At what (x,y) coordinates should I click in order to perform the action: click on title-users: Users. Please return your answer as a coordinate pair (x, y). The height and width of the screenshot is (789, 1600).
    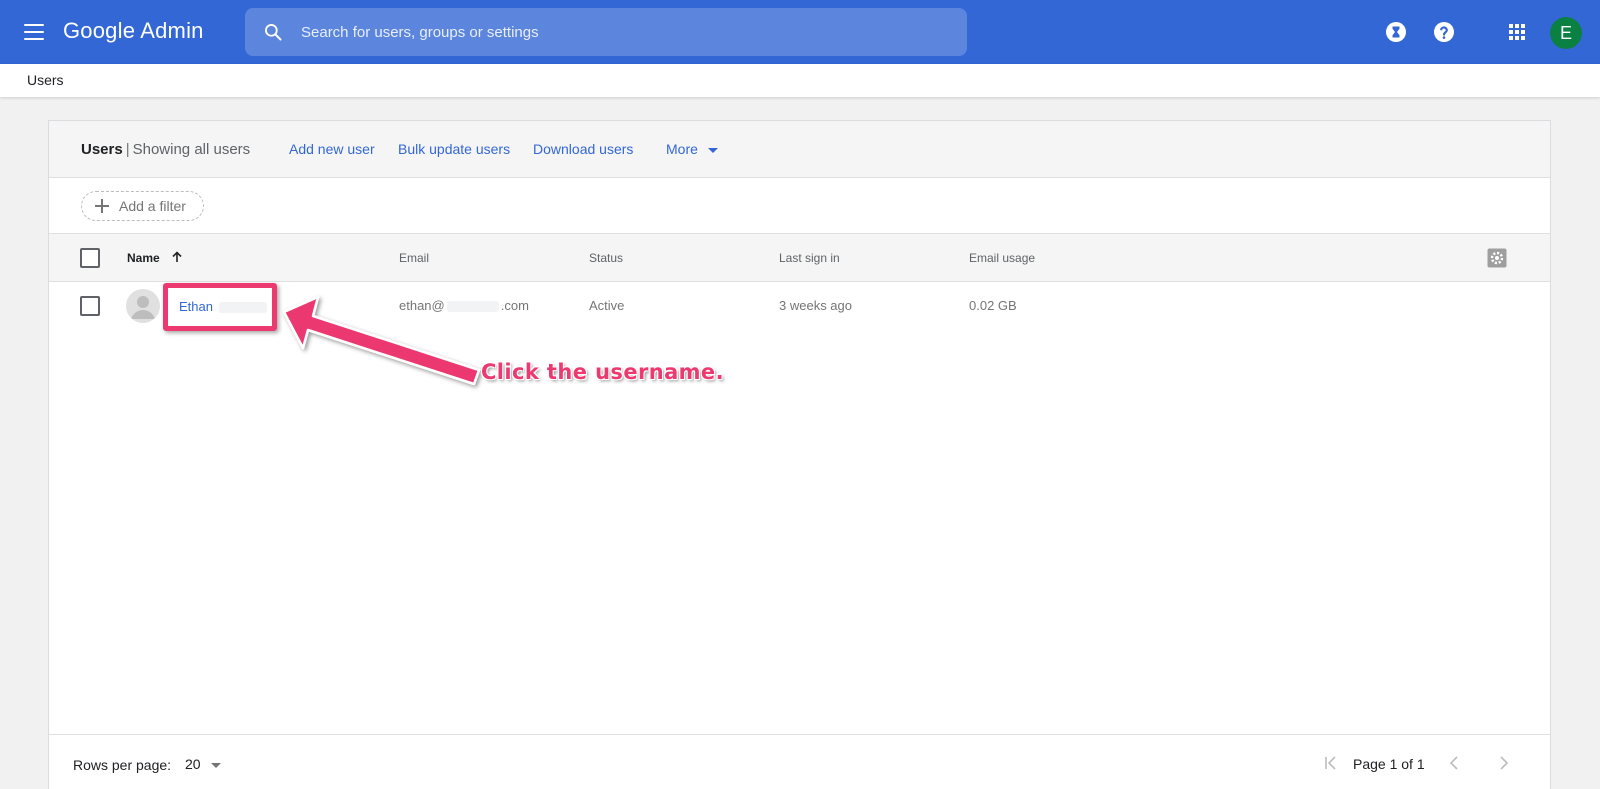
    Looking at the image, I should click on (102, 149).